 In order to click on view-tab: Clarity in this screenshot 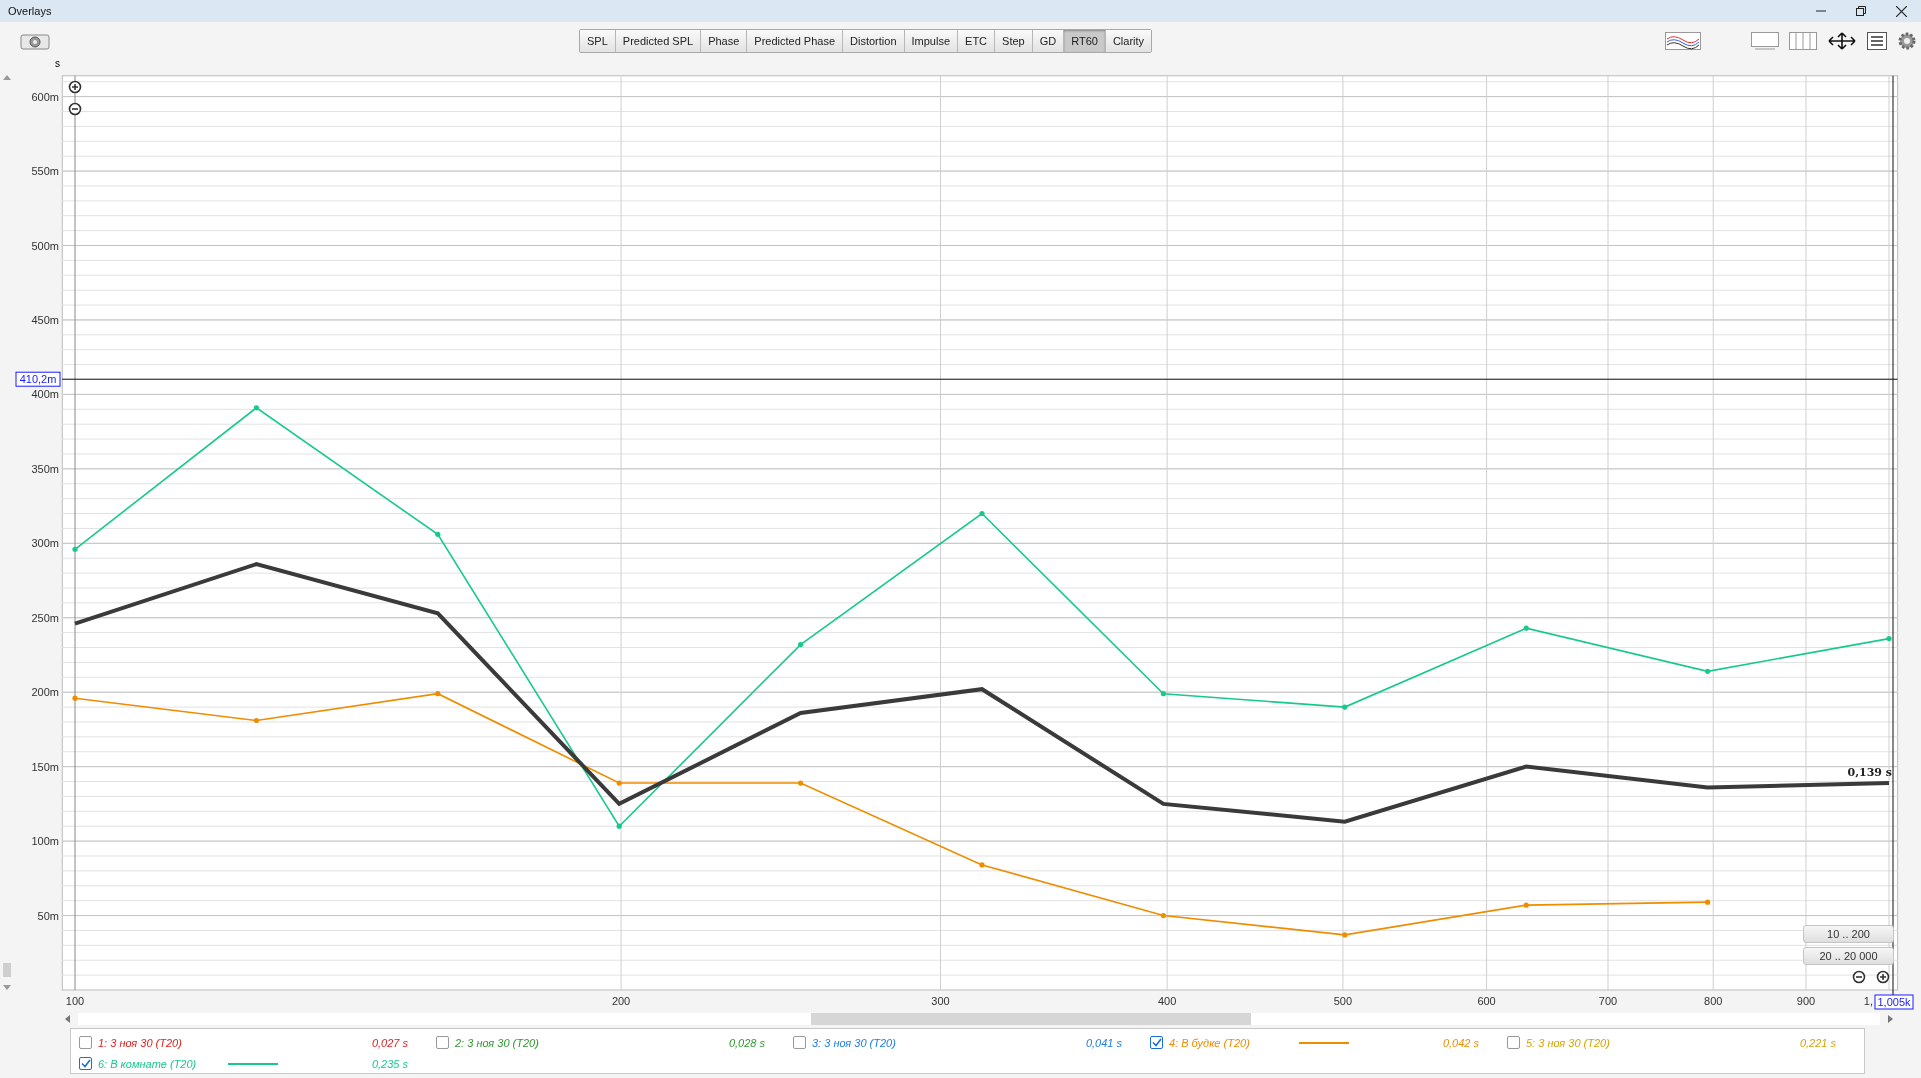, I will do `click(1128, 41)`.